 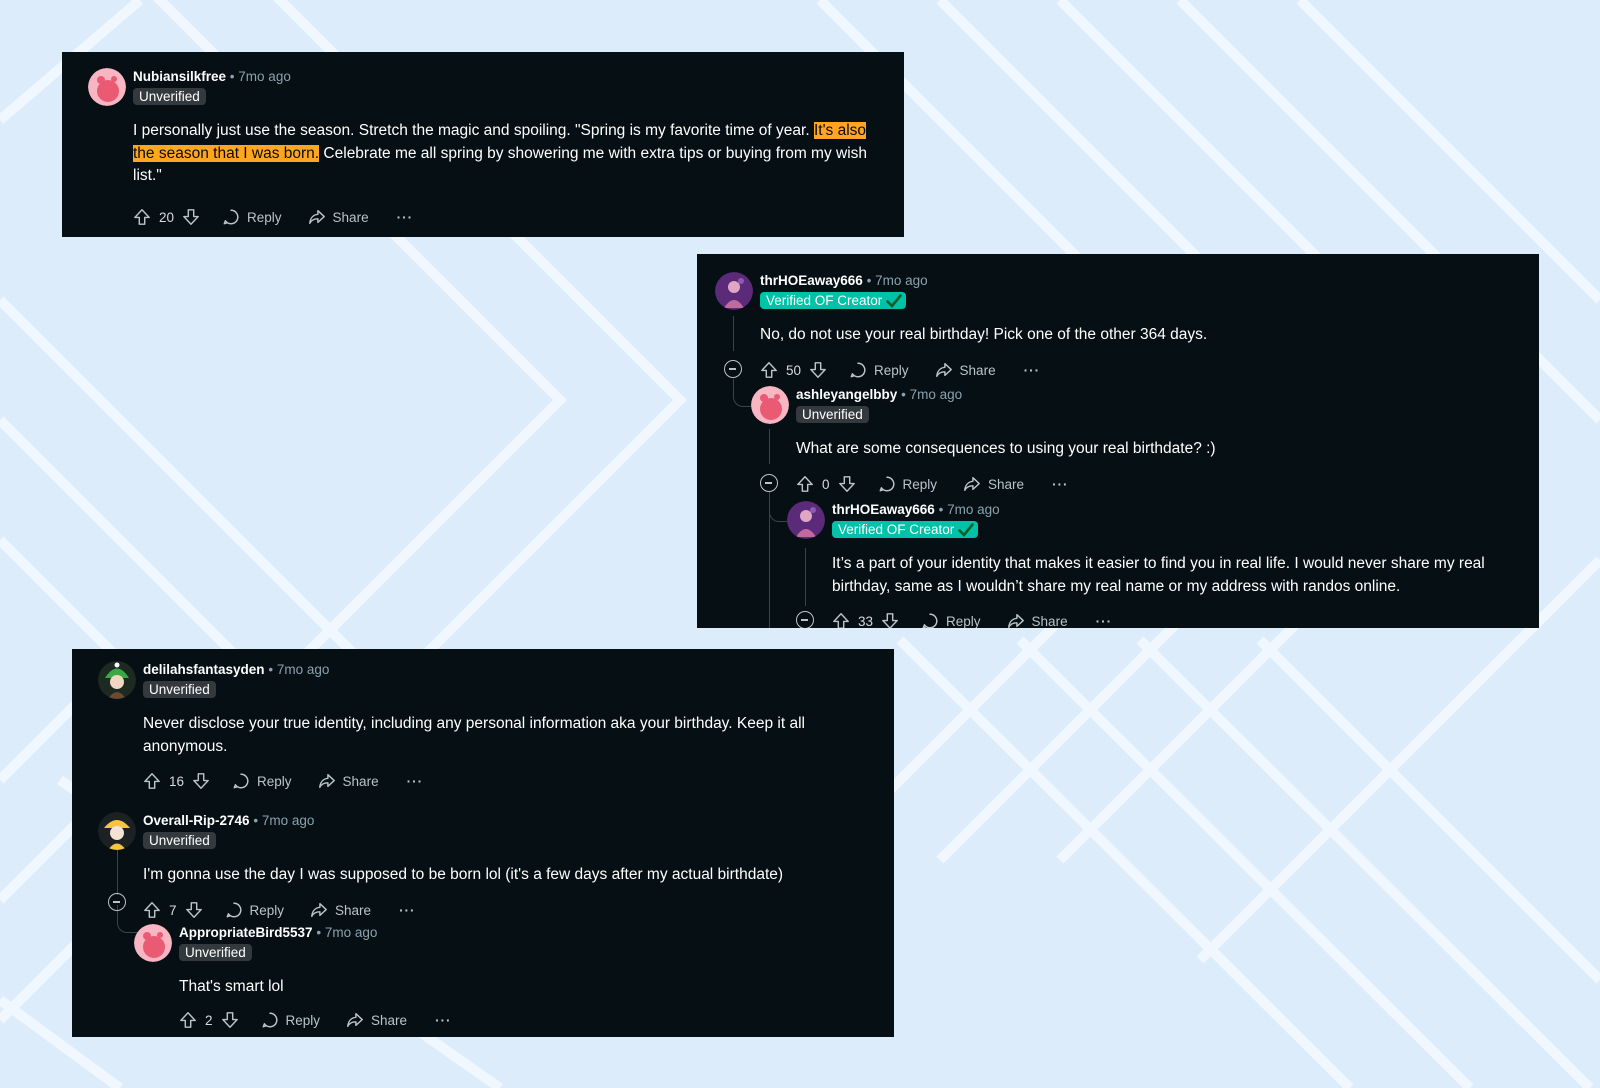 I want to click on vote-count: 50, so click(x=794, y=370).